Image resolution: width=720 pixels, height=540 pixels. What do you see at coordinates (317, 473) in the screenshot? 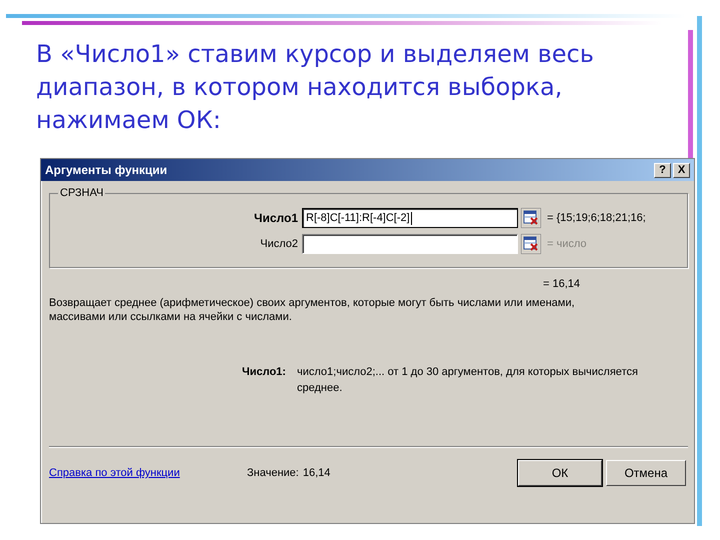
I see `value-text: 16,14` at bounding box center [317, 473].